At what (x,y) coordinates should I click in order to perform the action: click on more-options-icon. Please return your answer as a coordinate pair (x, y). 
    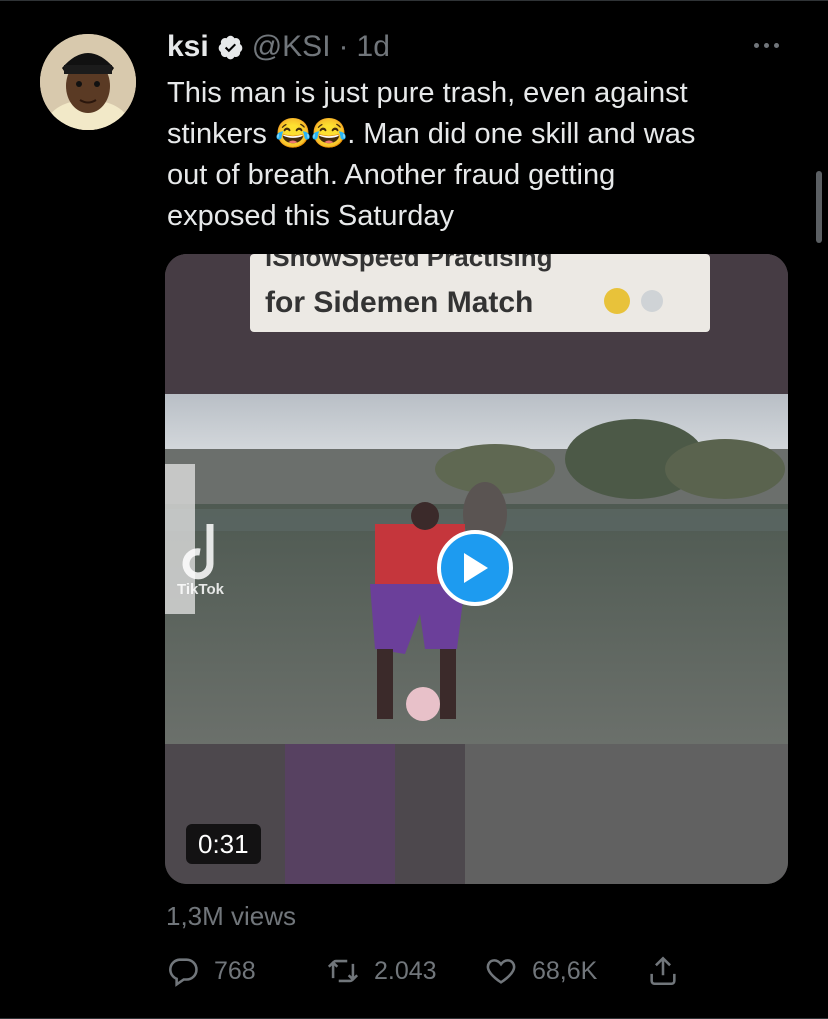
    Looking at the image, I should click on (766, 45).